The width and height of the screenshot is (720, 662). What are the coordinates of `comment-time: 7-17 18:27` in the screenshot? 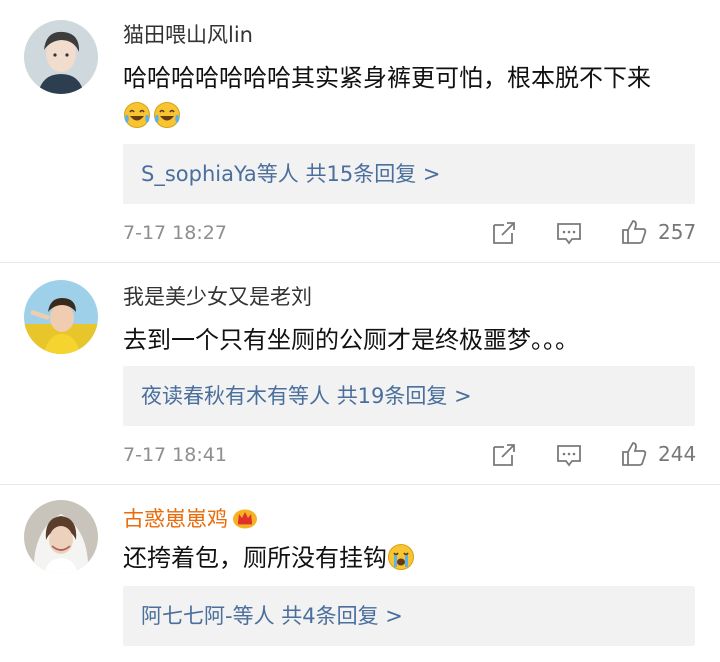 It's located at (175, 233).